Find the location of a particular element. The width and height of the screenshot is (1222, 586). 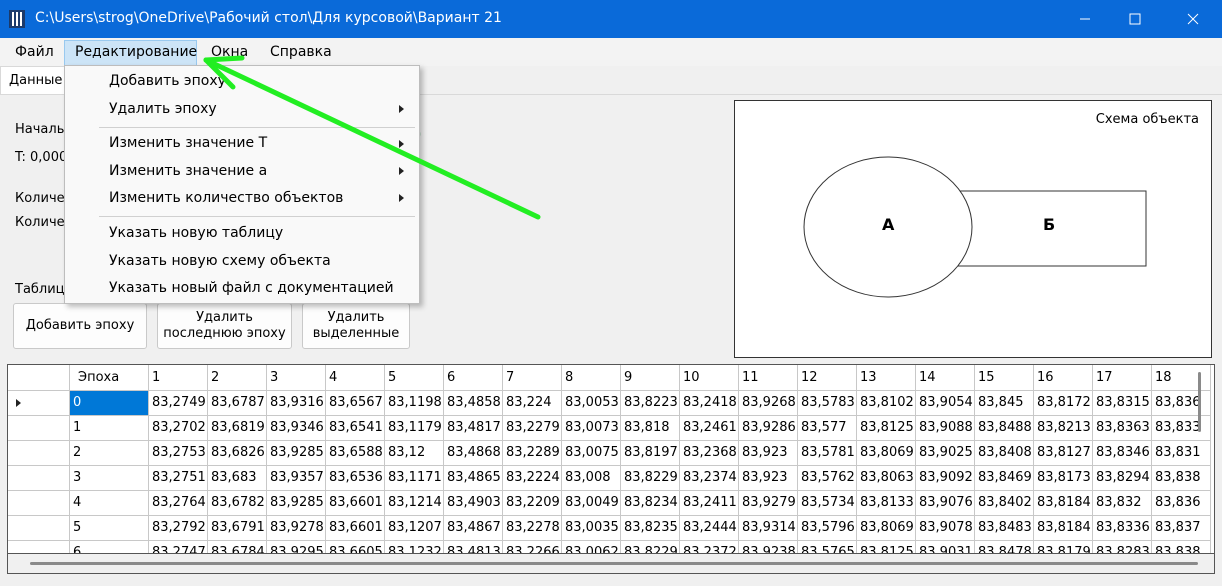

data-cell: 83,8483 is located at coordinates (1004, 528).